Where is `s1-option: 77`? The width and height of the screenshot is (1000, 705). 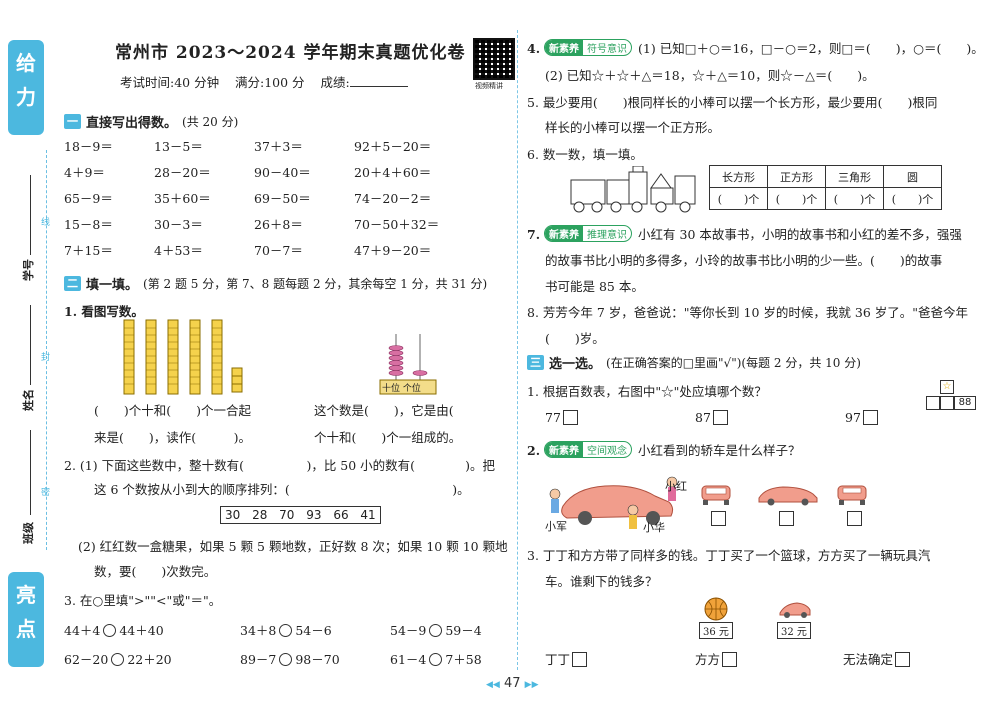
s1-option: 77 is located at coordinates (561, 417).